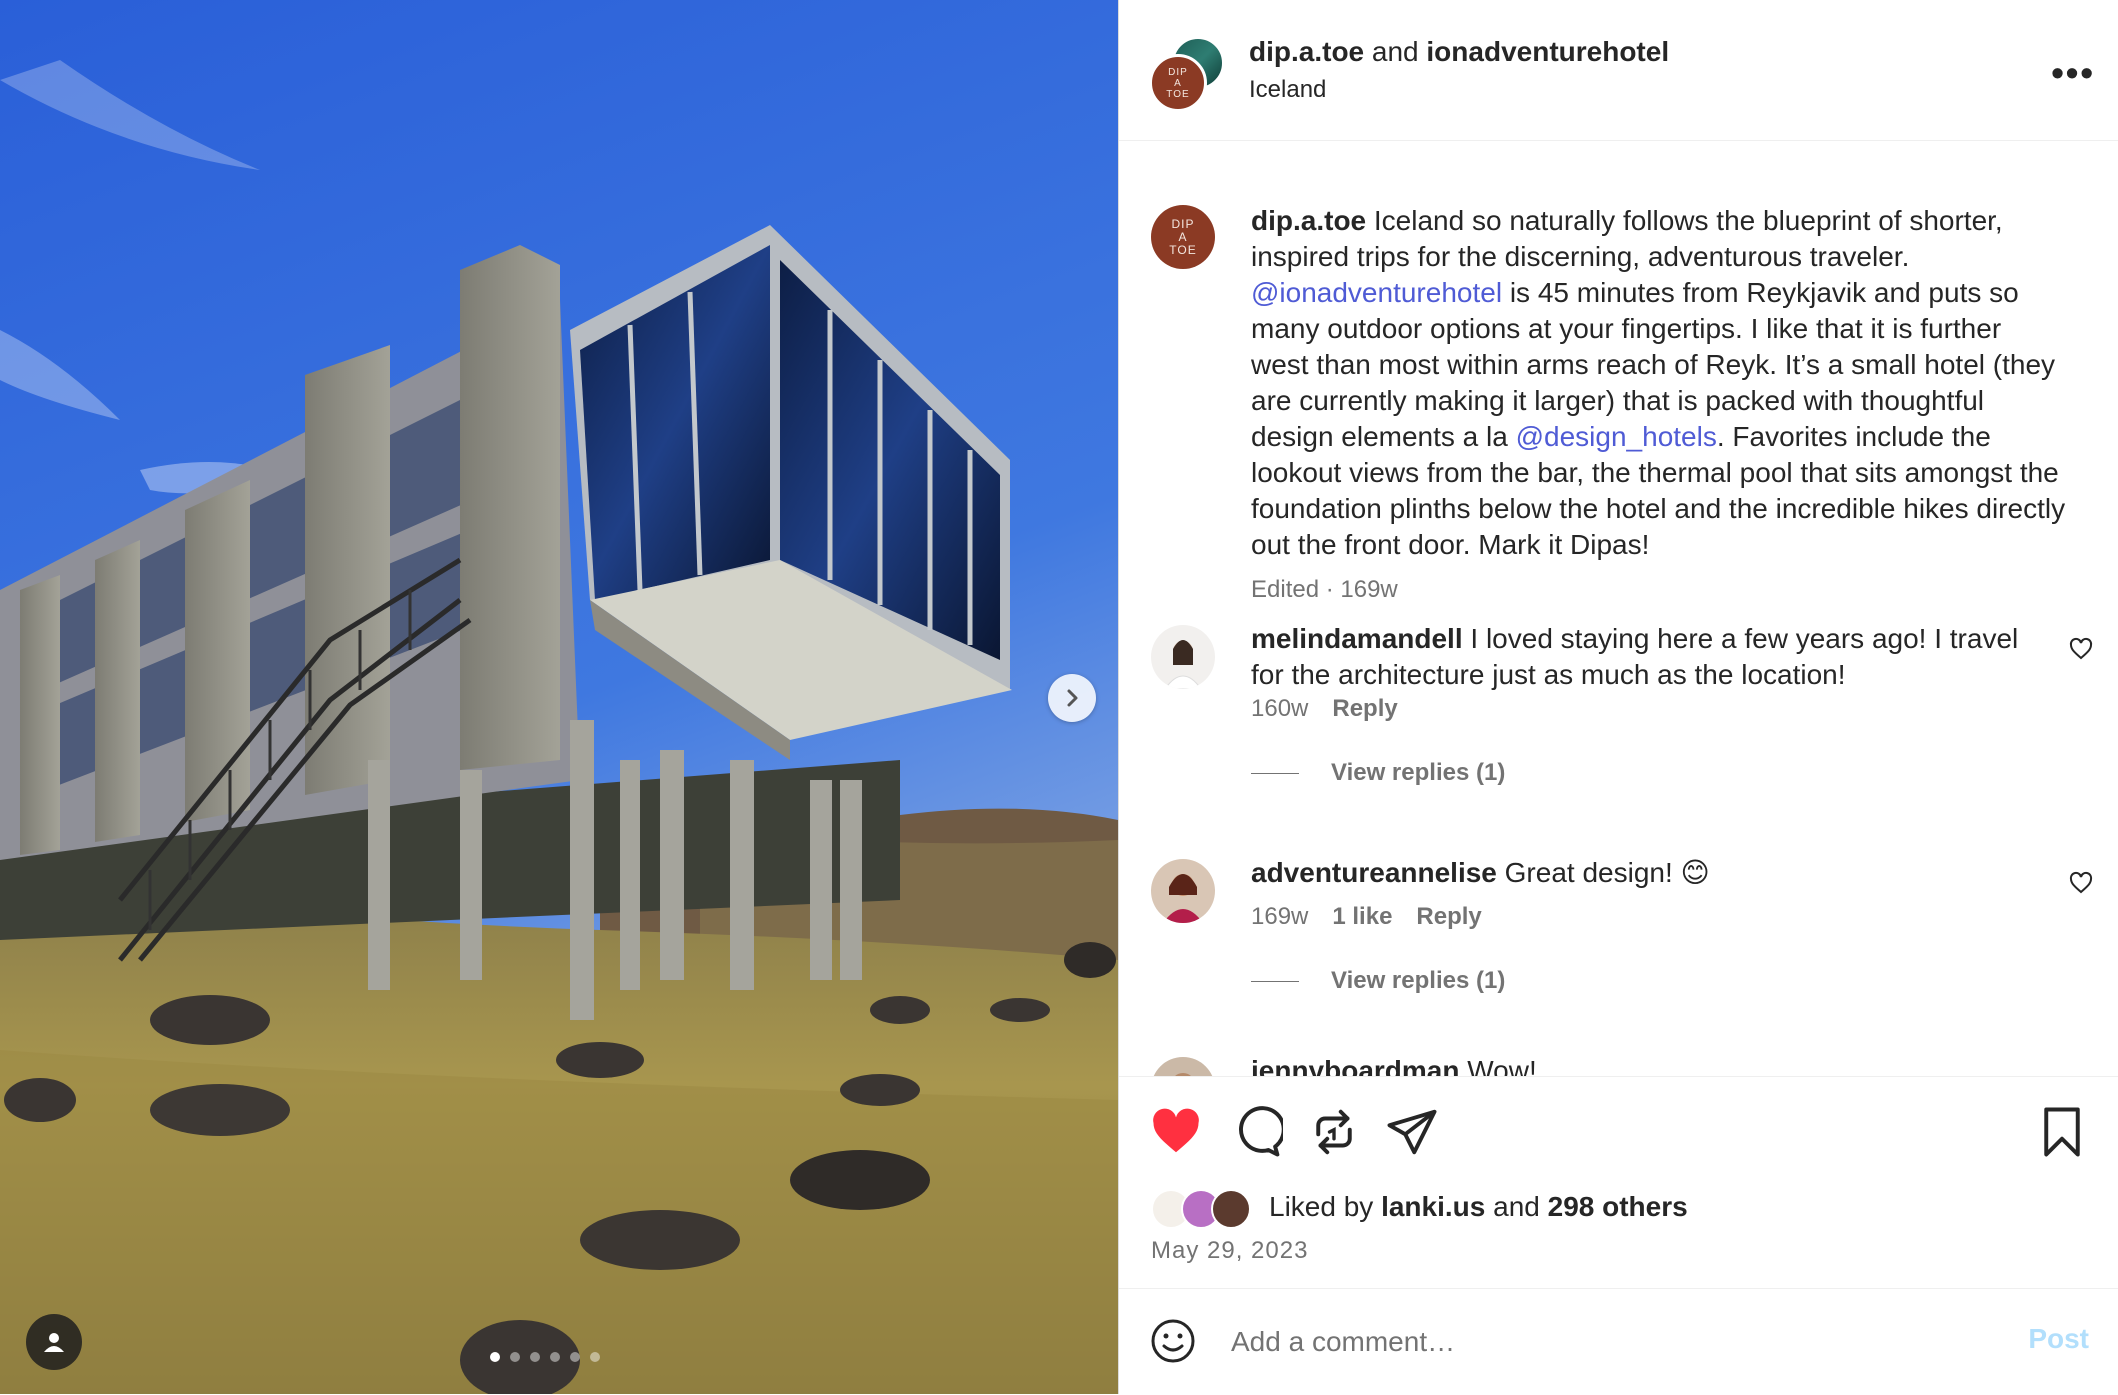  I want to click on more-horizontal-icon: •••, so click(2073, 72).